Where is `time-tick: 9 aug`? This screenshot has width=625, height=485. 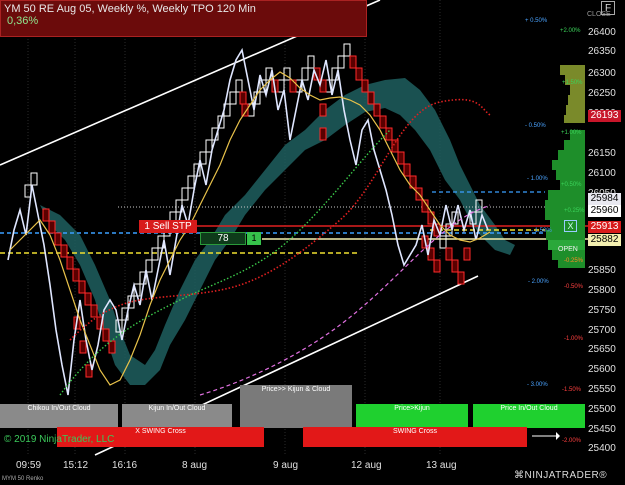
time-tick: 9 aug is located at coordinates (286, 465).